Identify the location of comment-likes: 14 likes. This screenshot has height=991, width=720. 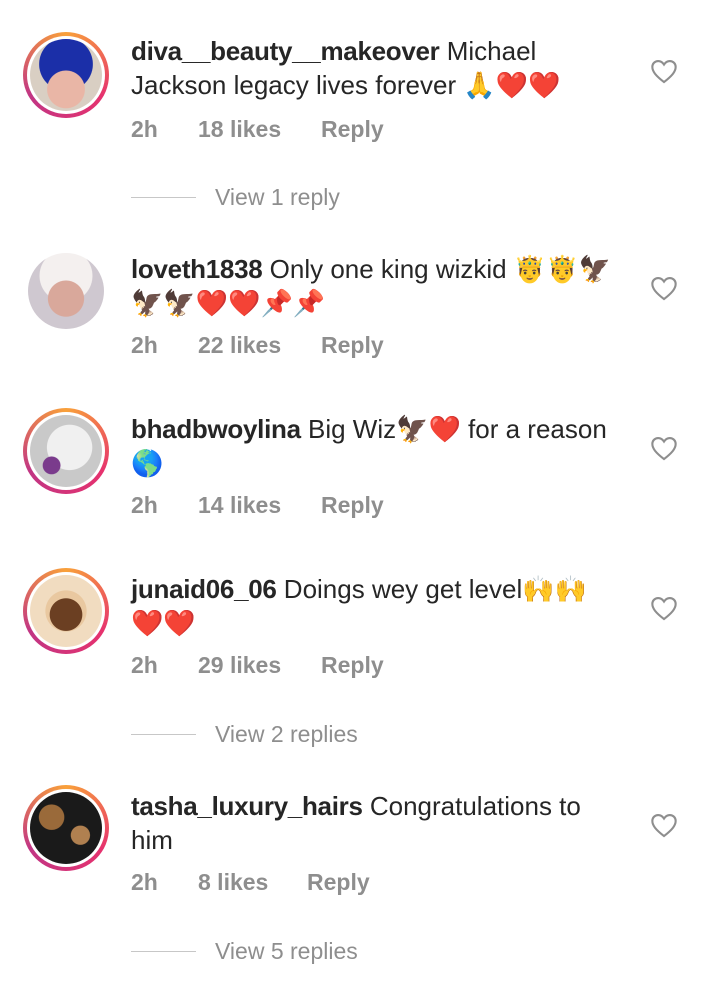
(239, 505).